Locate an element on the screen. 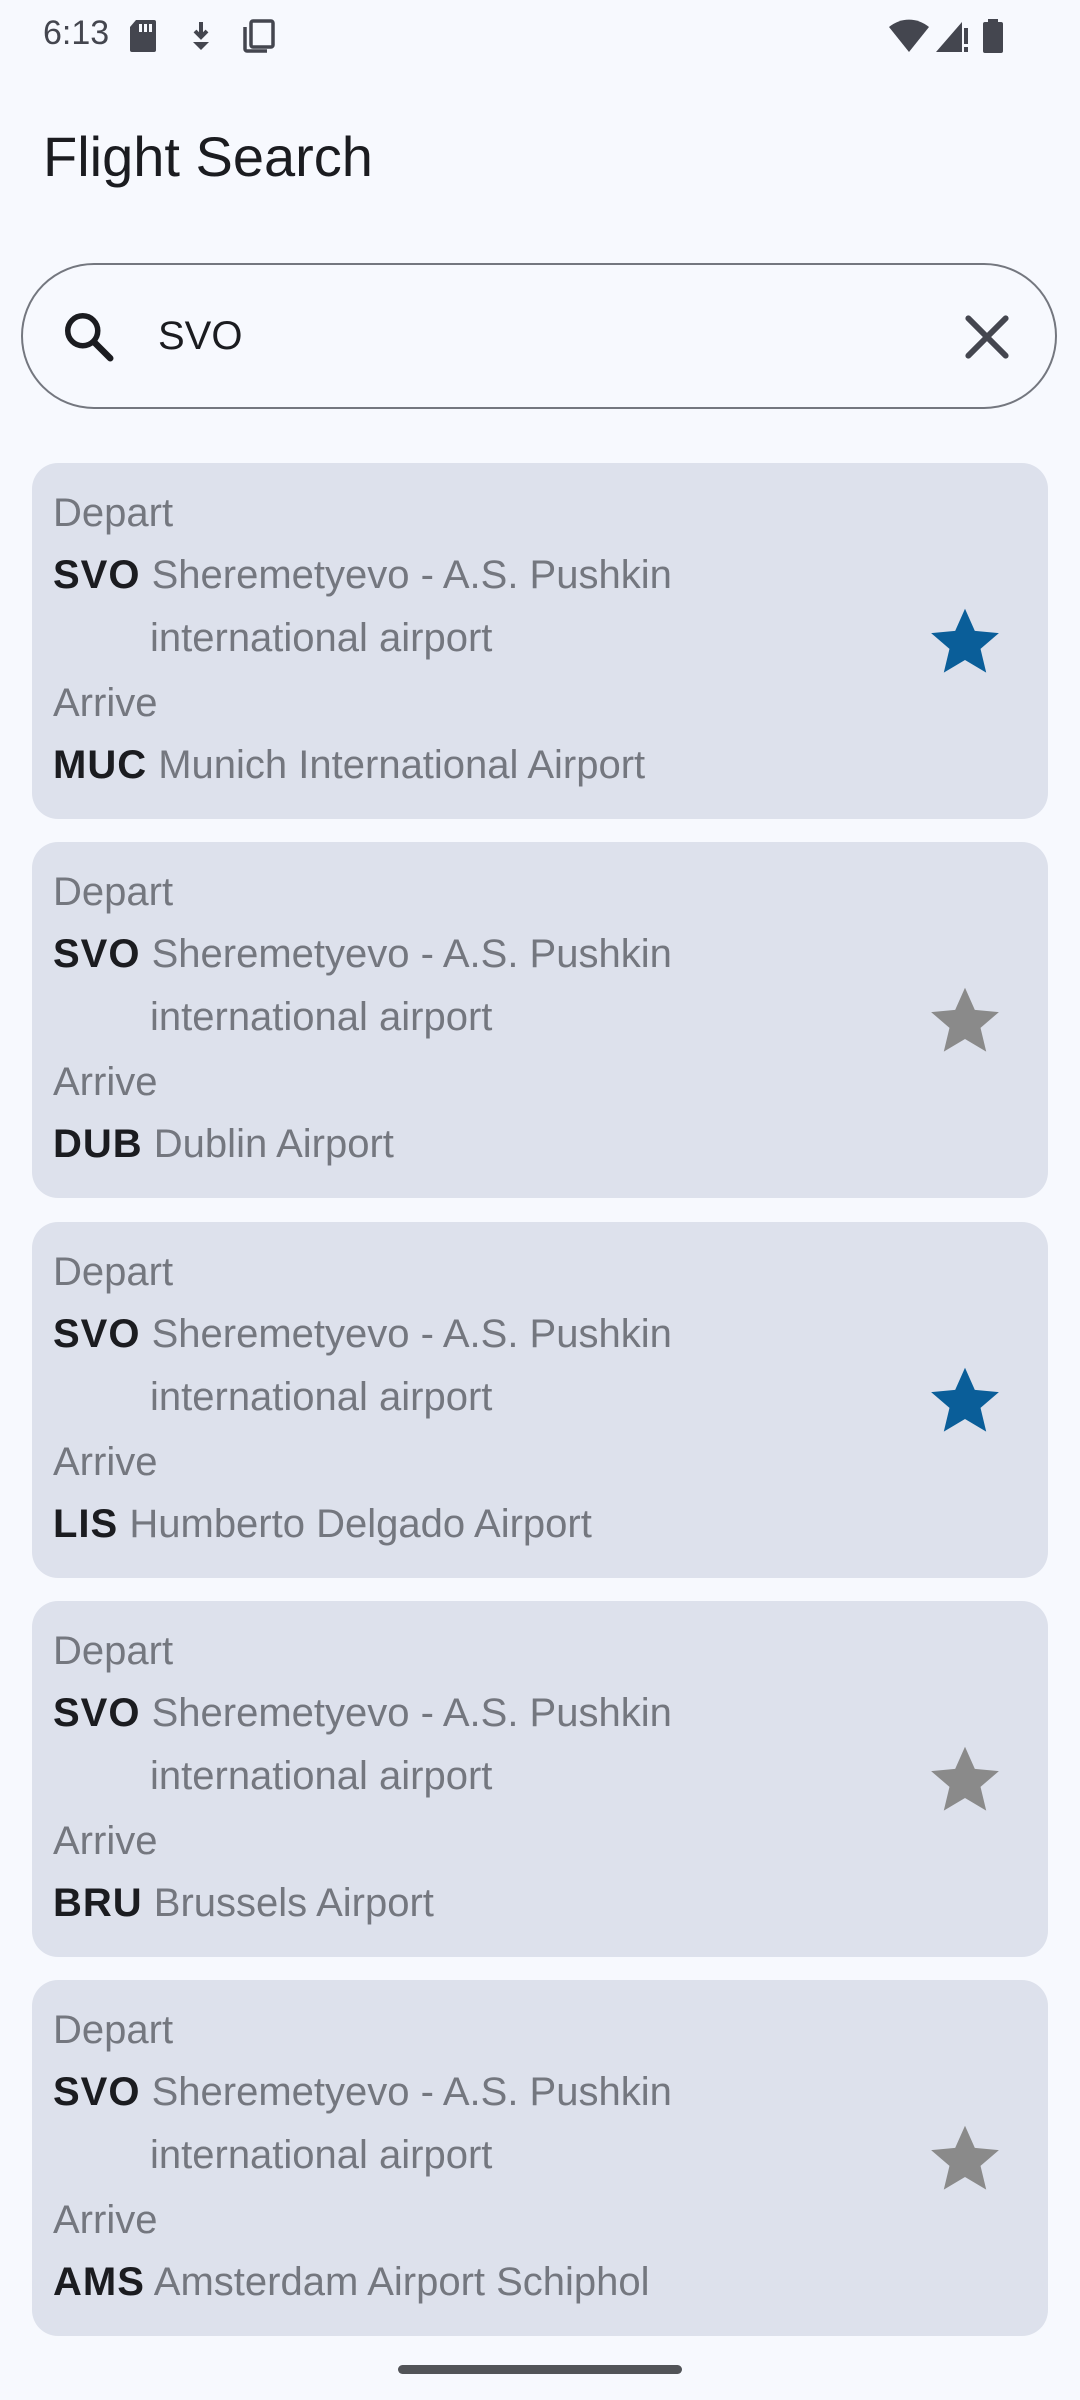  arrive-airport: MUC Munich International Airport is located at coordinates (413, 765).